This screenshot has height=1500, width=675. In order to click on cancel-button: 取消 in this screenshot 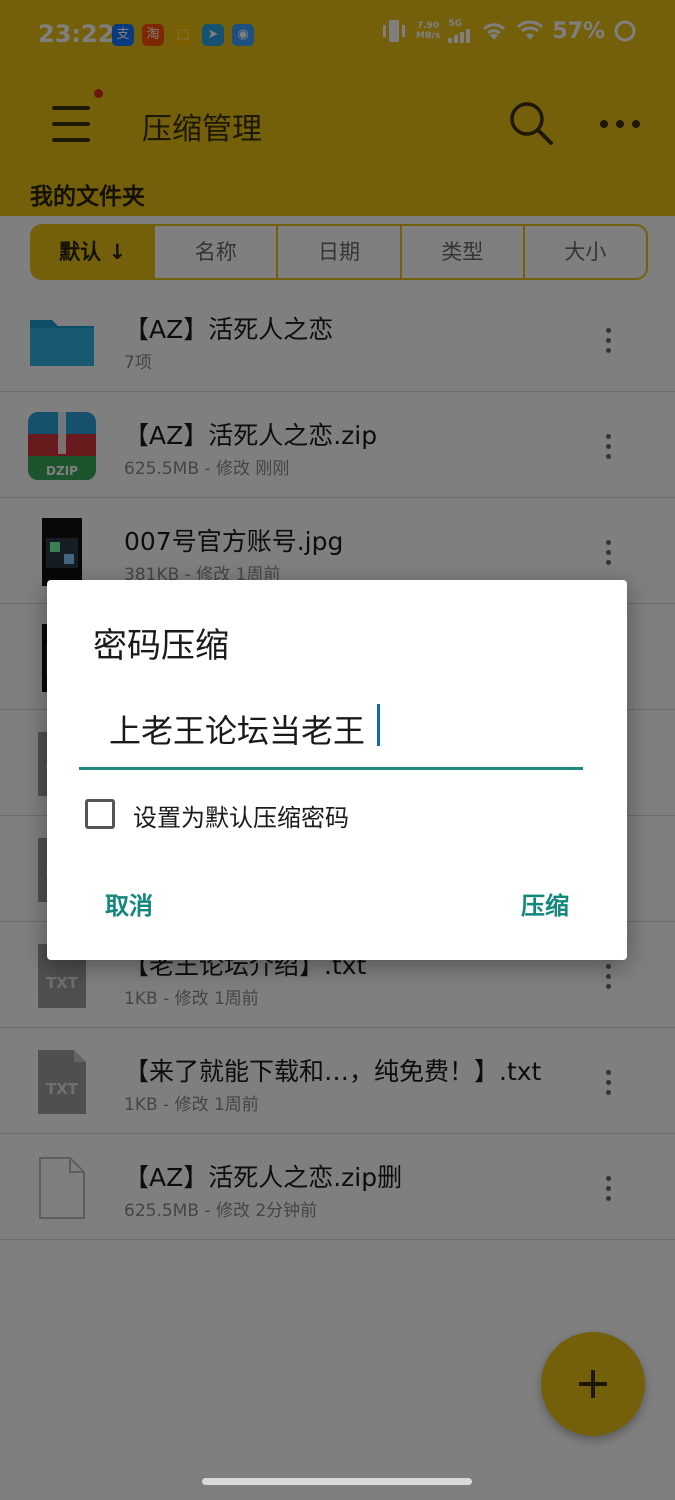, I will do `click(129, 903)`.